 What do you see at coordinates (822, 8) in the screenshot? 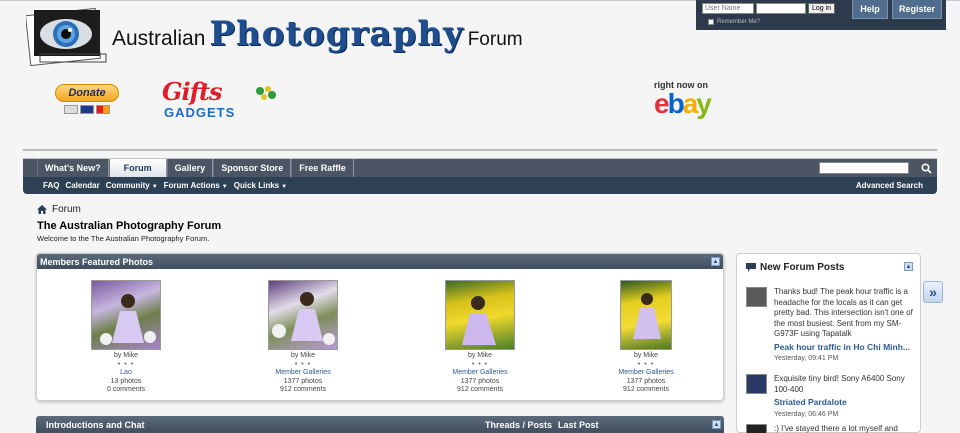
I see `login-button: Log in` at bounding box center [822, 8].